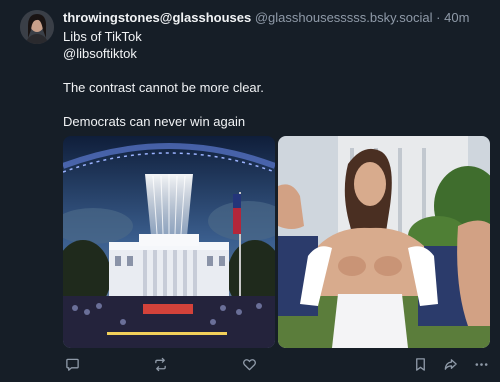  I want to click on bookmark-icon, so click(420, 364).